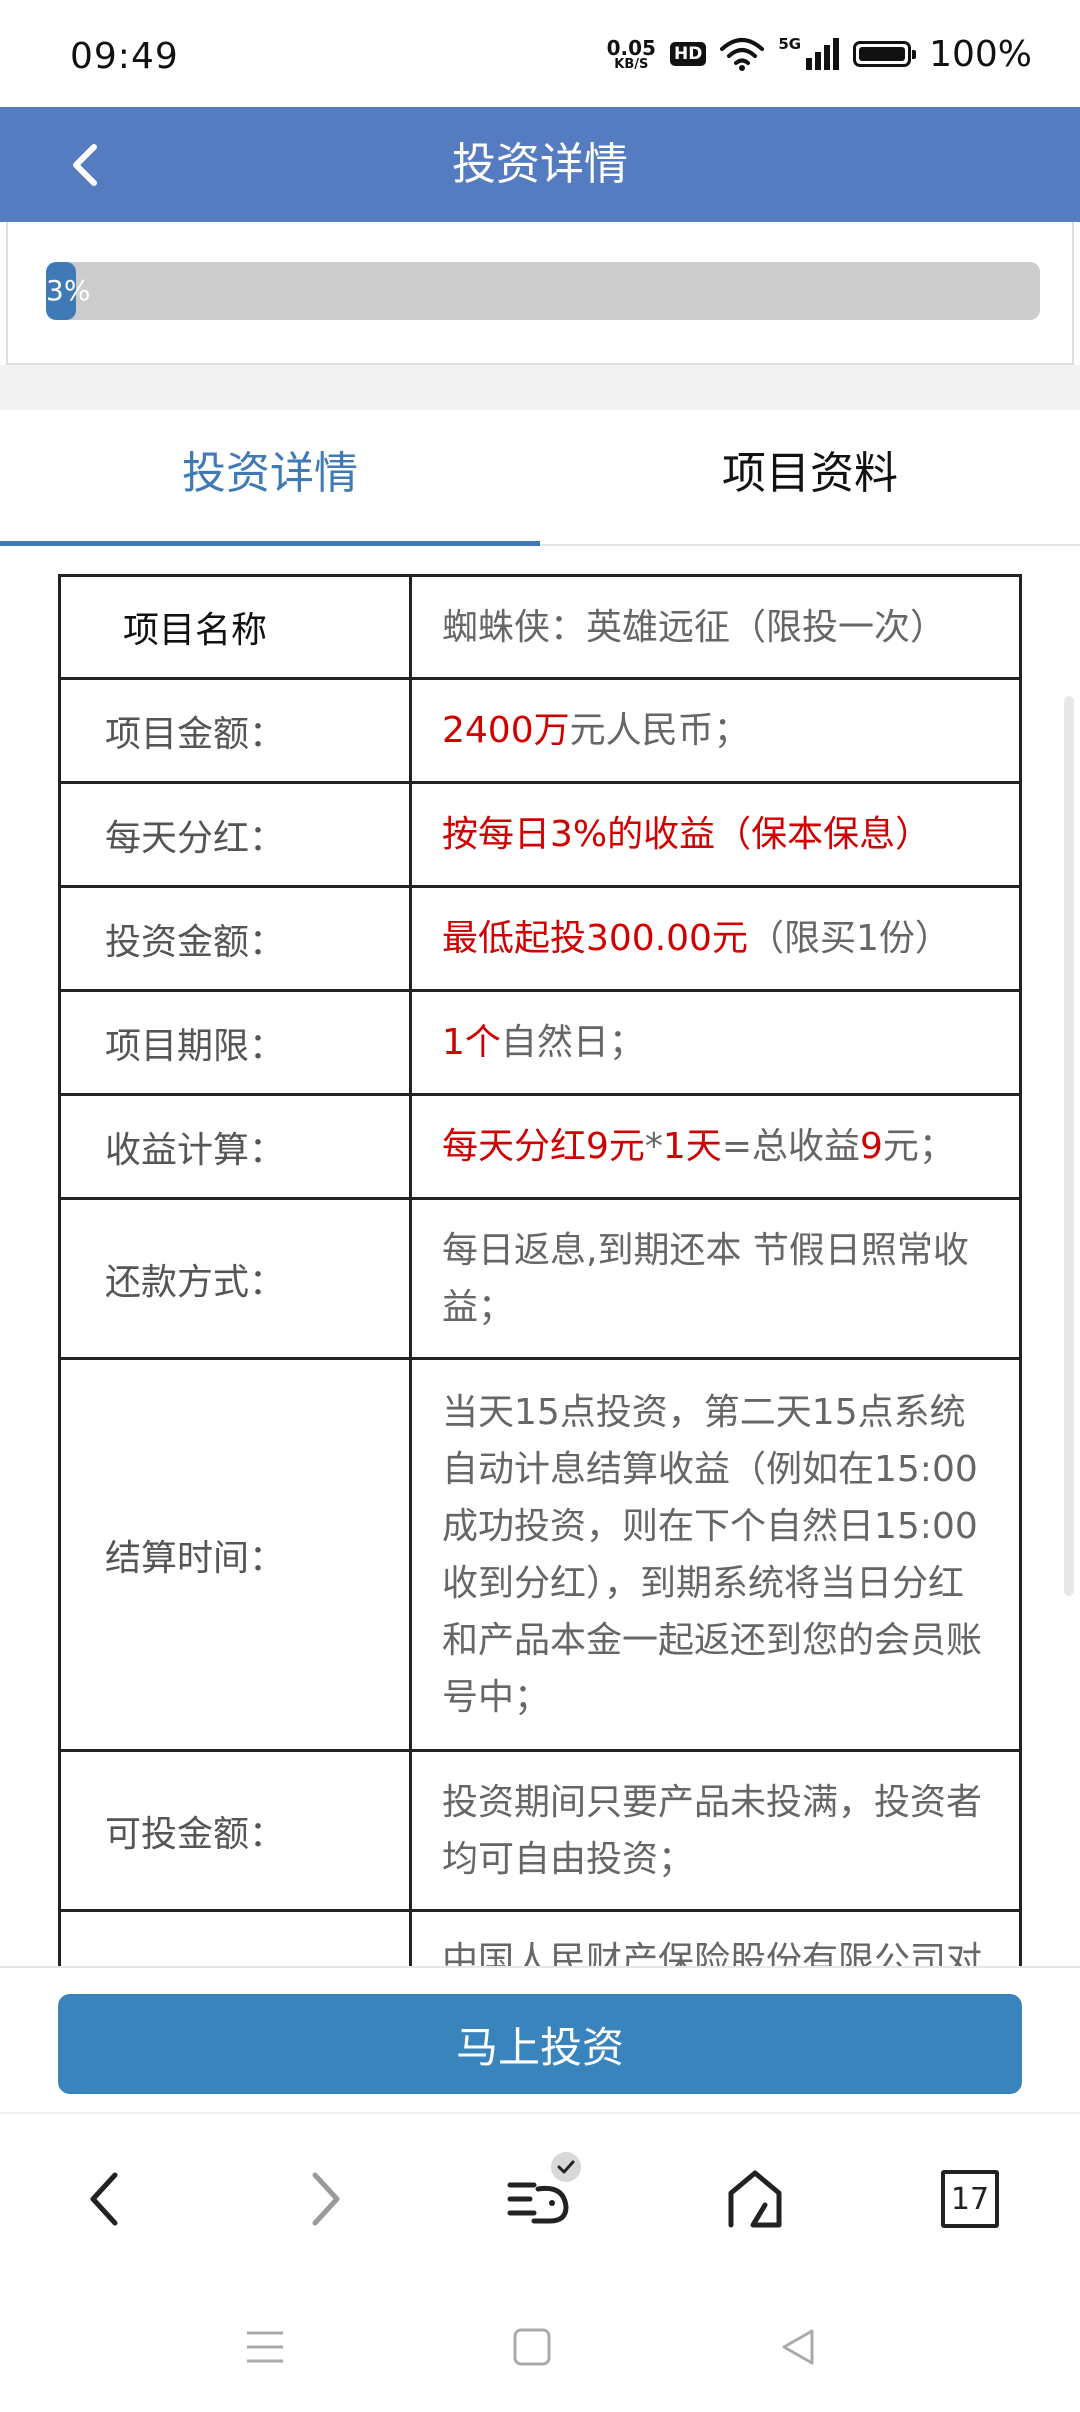  I want to click on table-row: 项目期限： 1个自然日；, so click(540, 1042).